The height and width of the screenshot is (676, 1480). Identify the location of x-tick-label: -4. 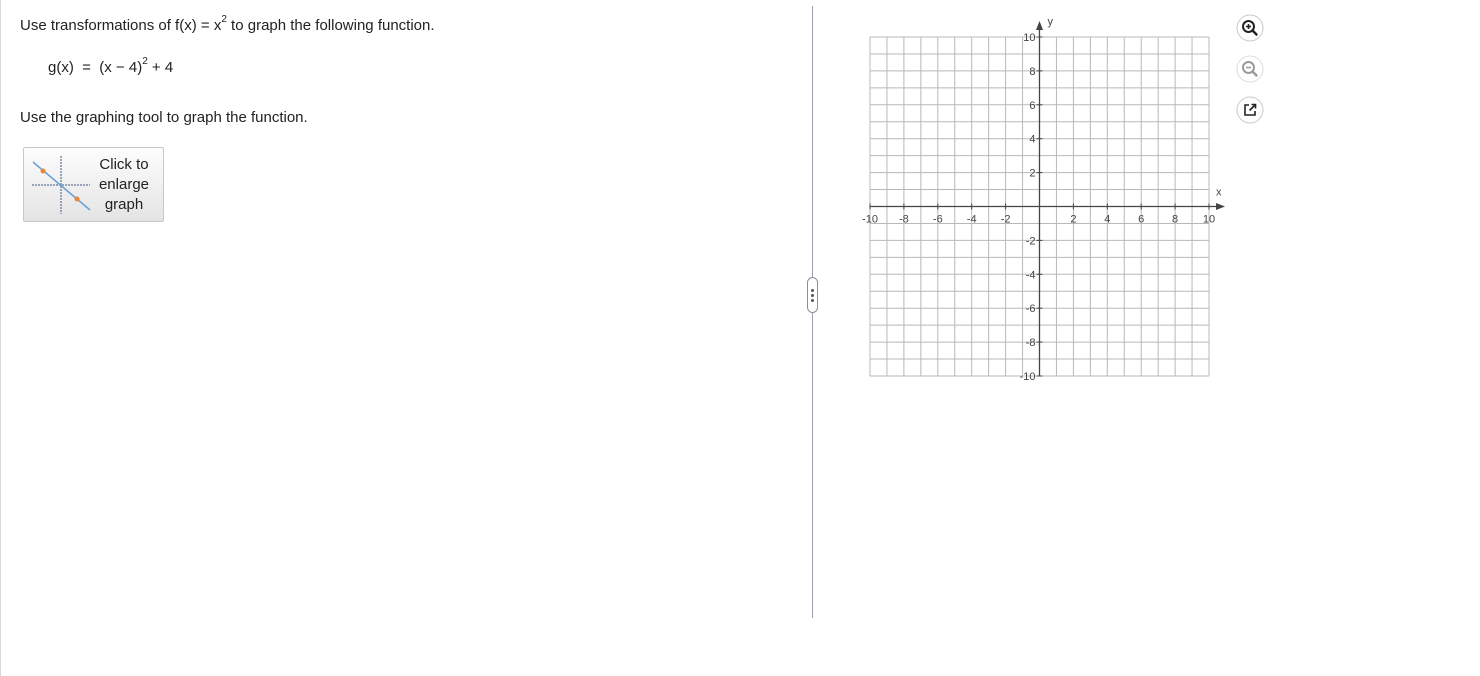
(972, 220).